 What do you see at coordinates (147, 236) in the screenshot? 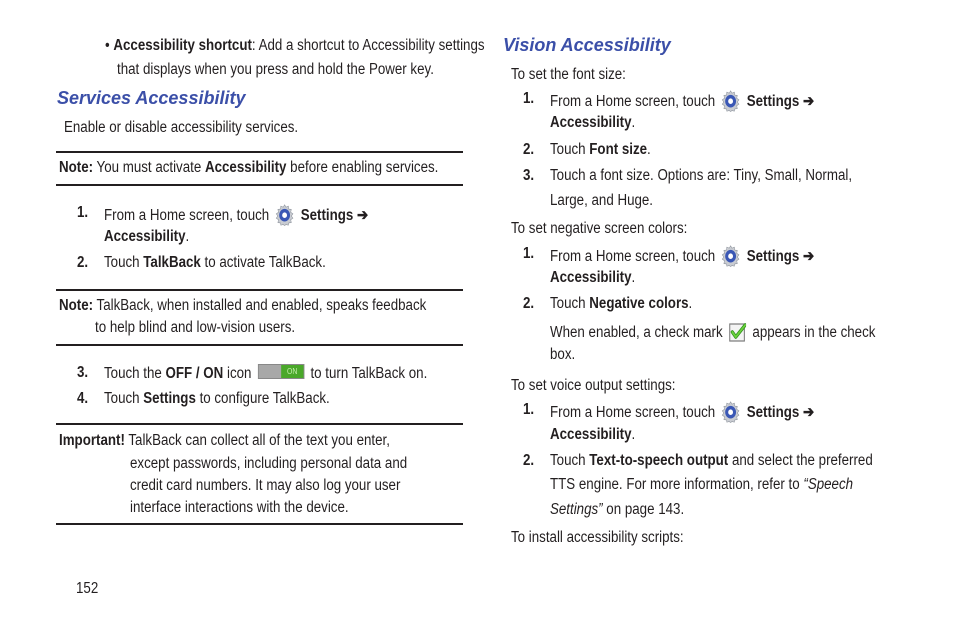
I see `step-1-line2: Accessibility.` at bounding box center [147, 236].